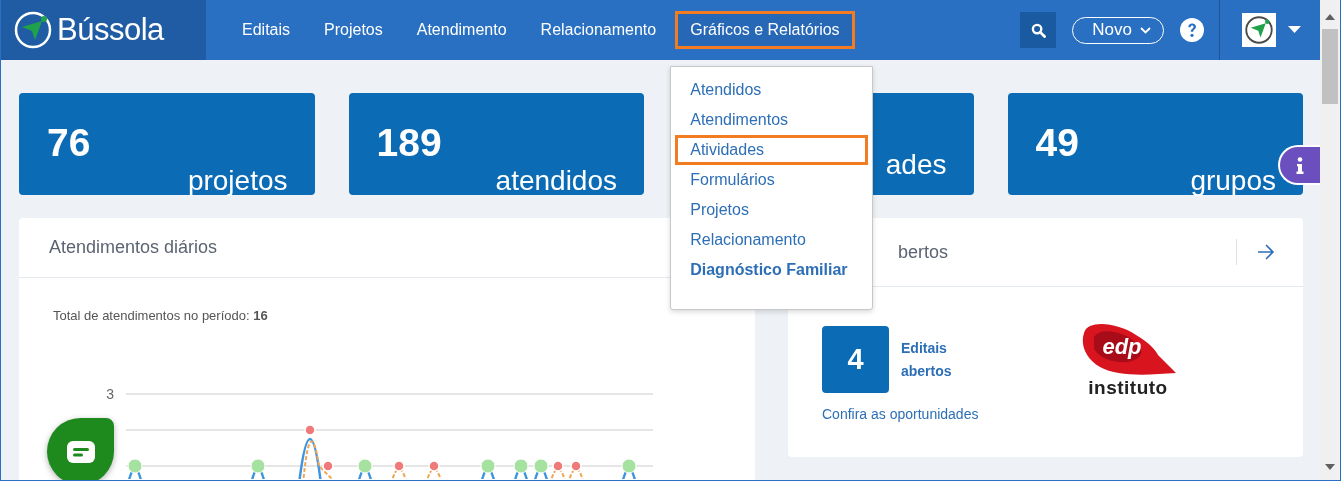  I want to click on info-button, so click(1299, 165).